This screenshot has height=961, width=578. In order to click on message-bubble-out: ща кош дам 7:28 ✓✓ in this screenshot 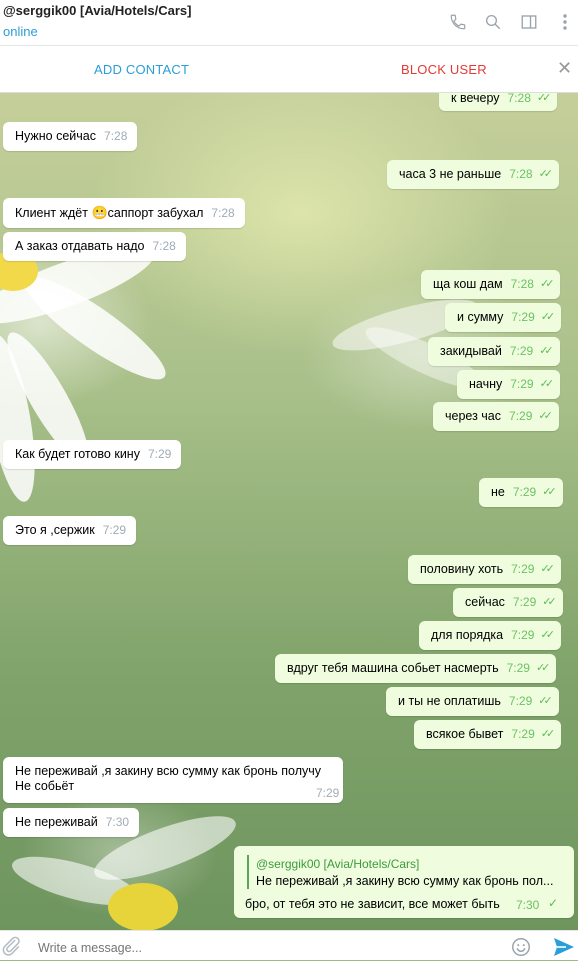, I will do `click(491, 284)`.